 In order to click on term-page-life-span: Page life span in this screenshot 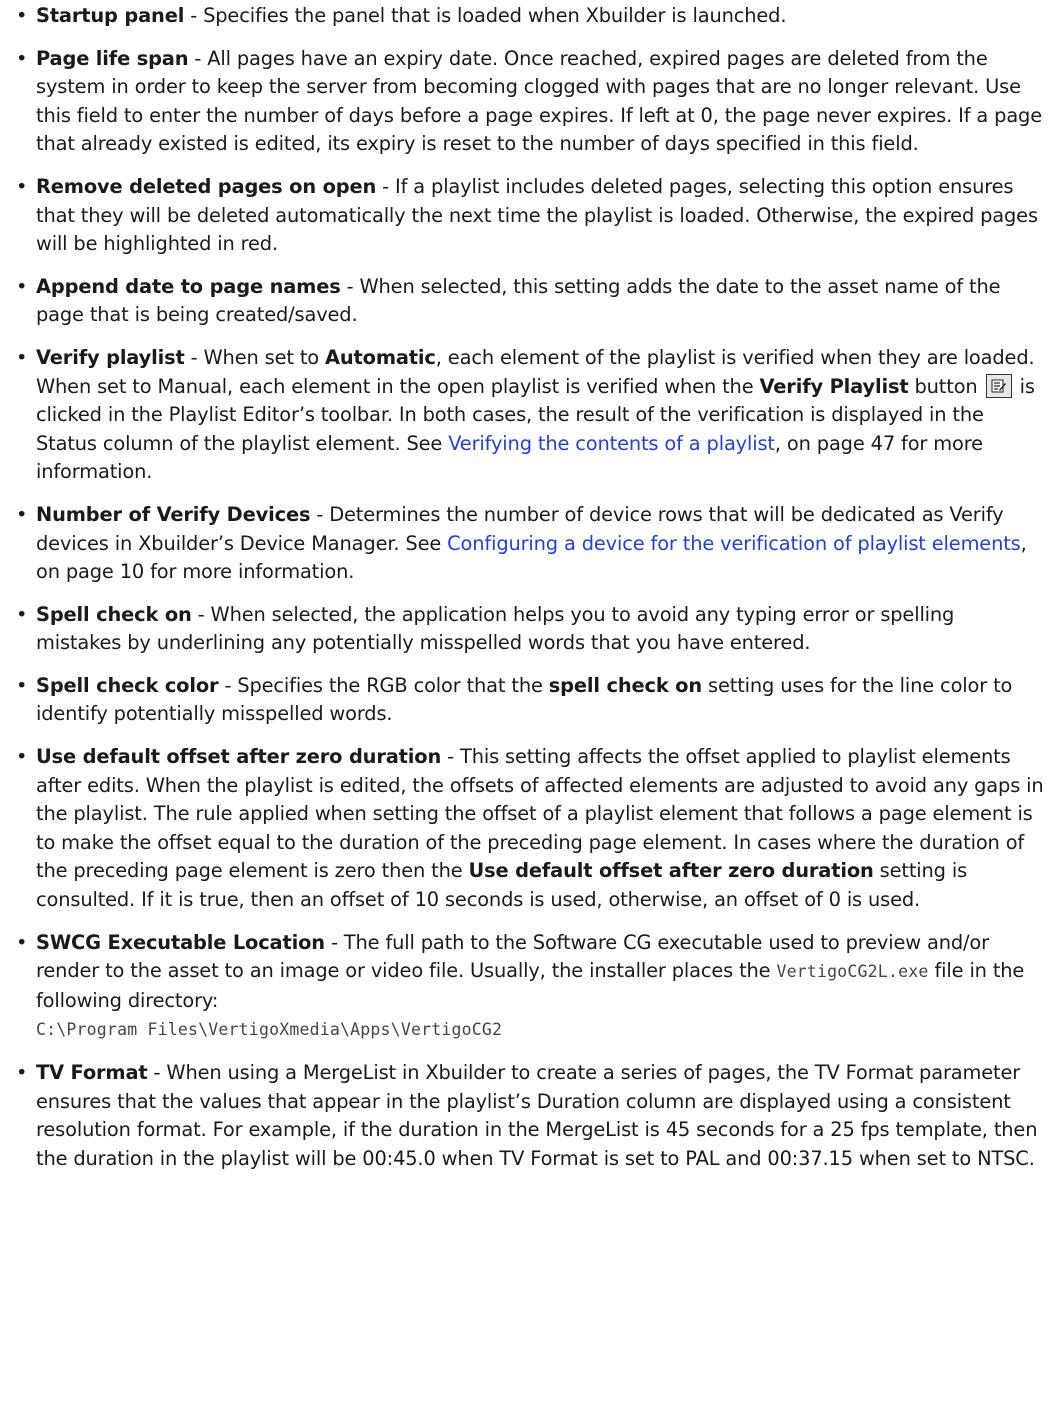, I will do `click(112, 58)`.